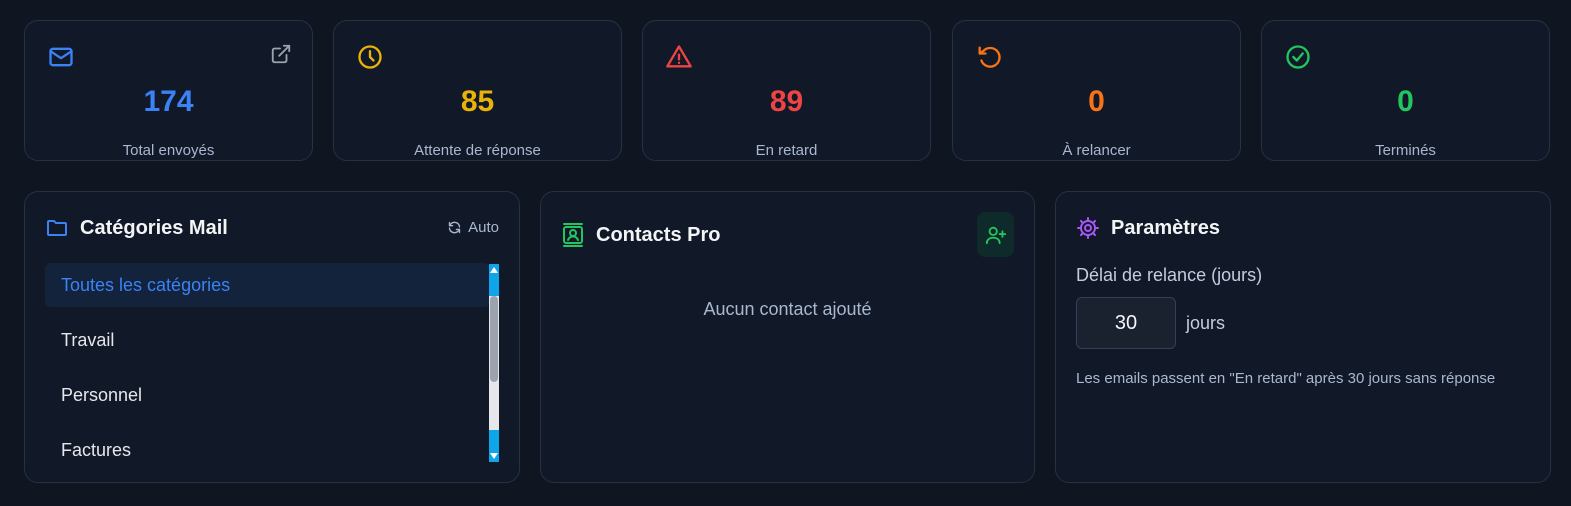  What do you see at coordinates (1298, 57) in the screenshot?
I see `check-circle-icon` at bounding box center [1298, 57].